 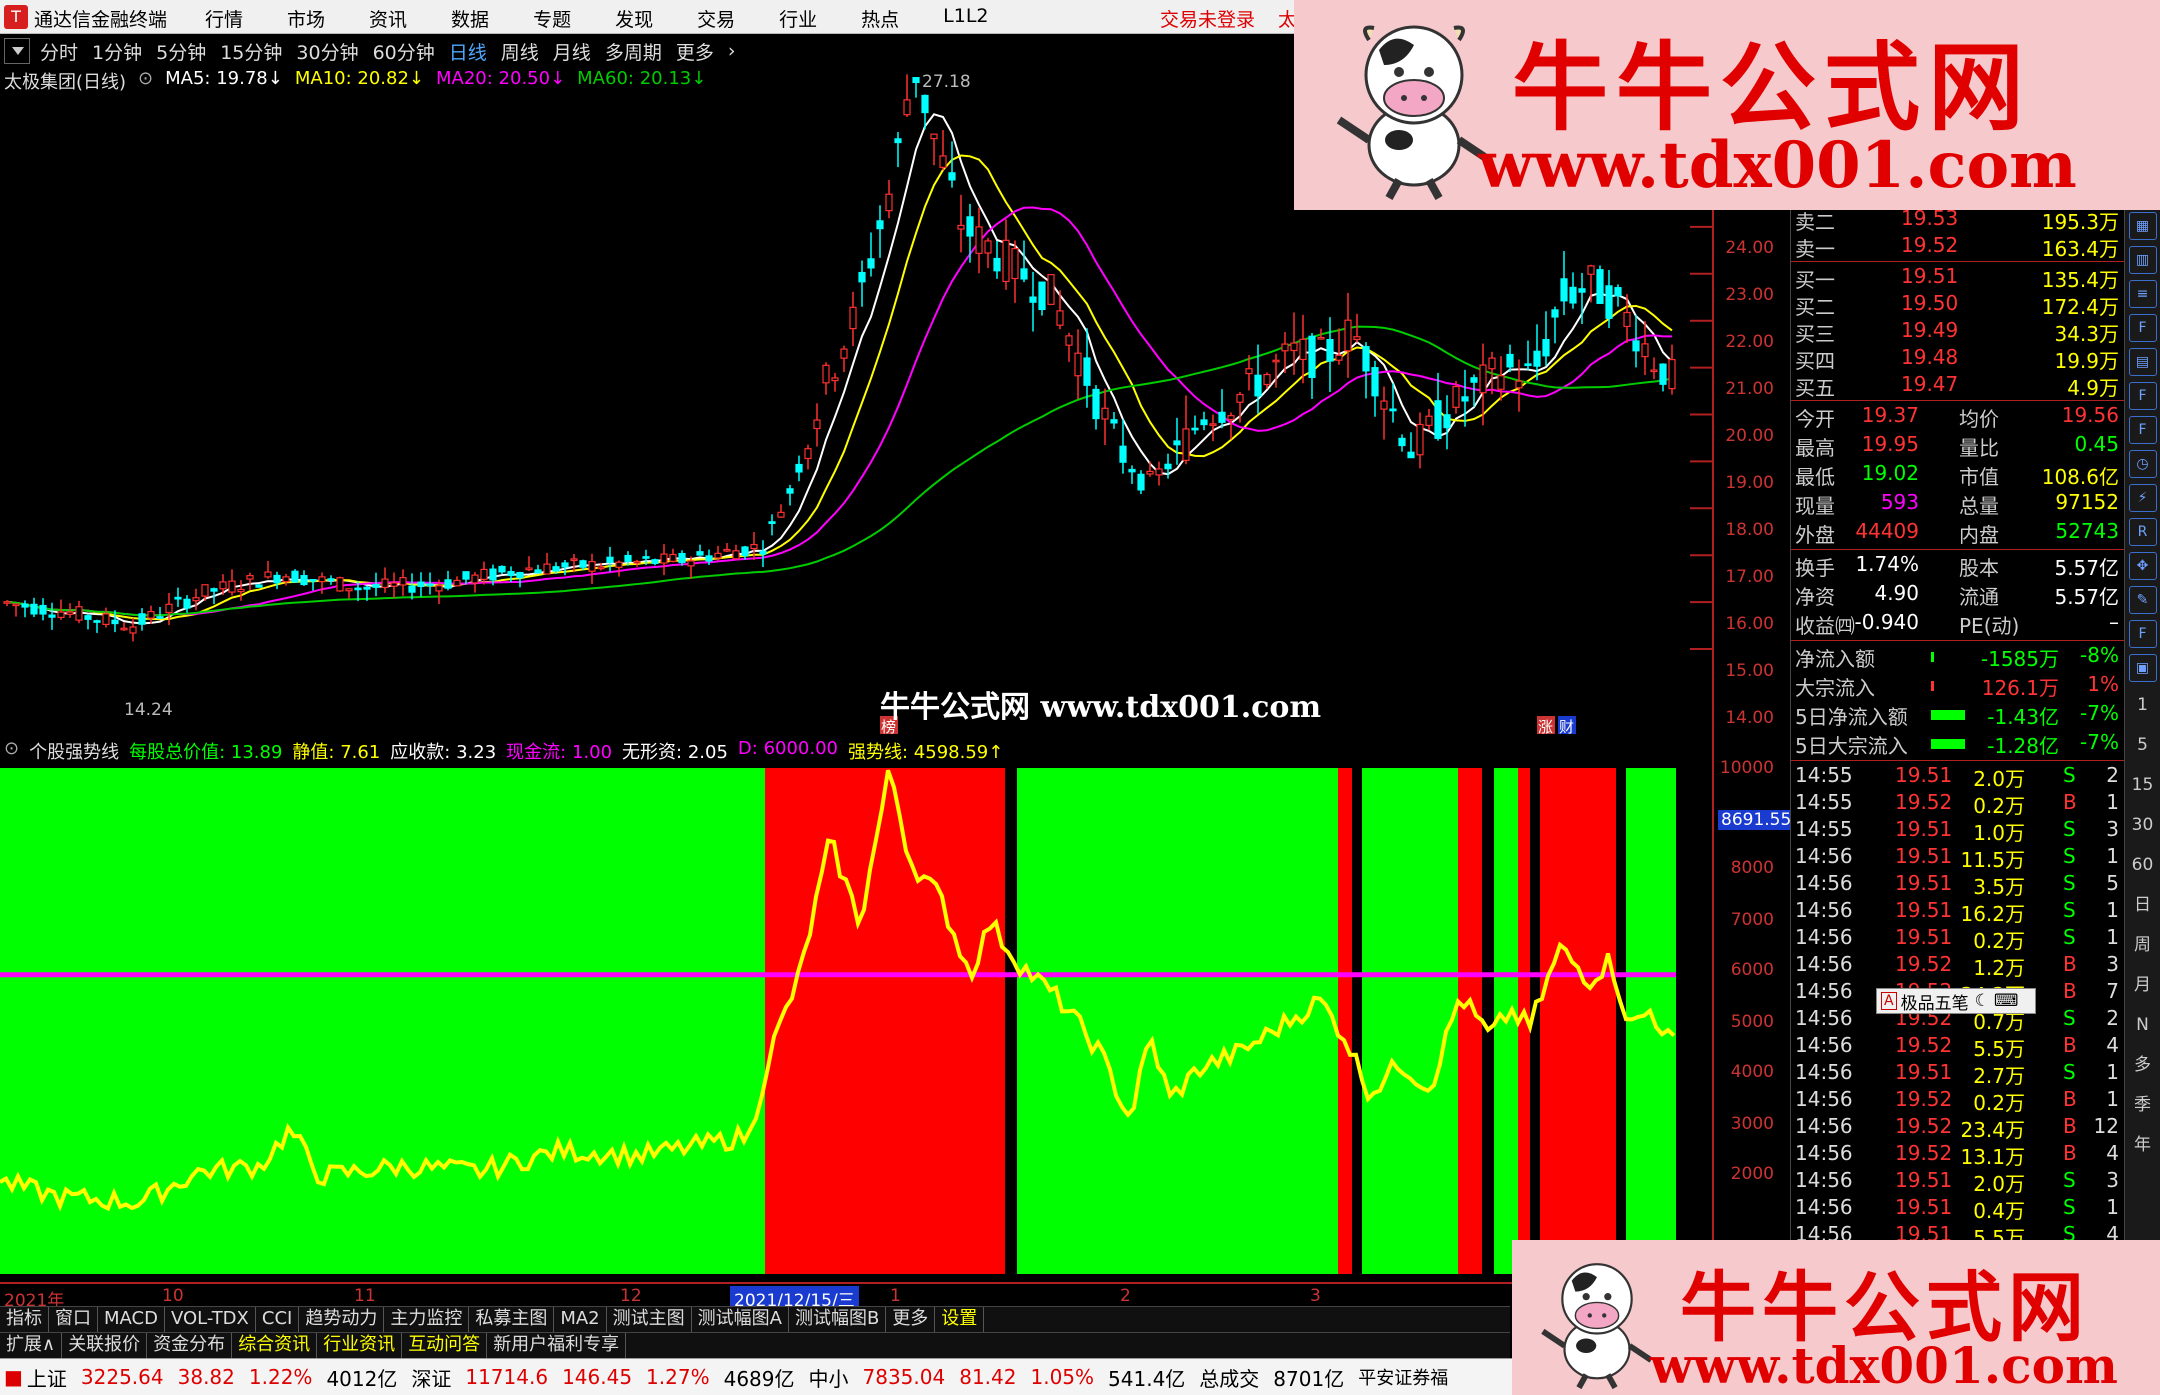 What do you see at coordinates (190, 1345) in the screenshot?
I see `tab-fund-distribution: 资金分布` at bounding box center [190, 1345].